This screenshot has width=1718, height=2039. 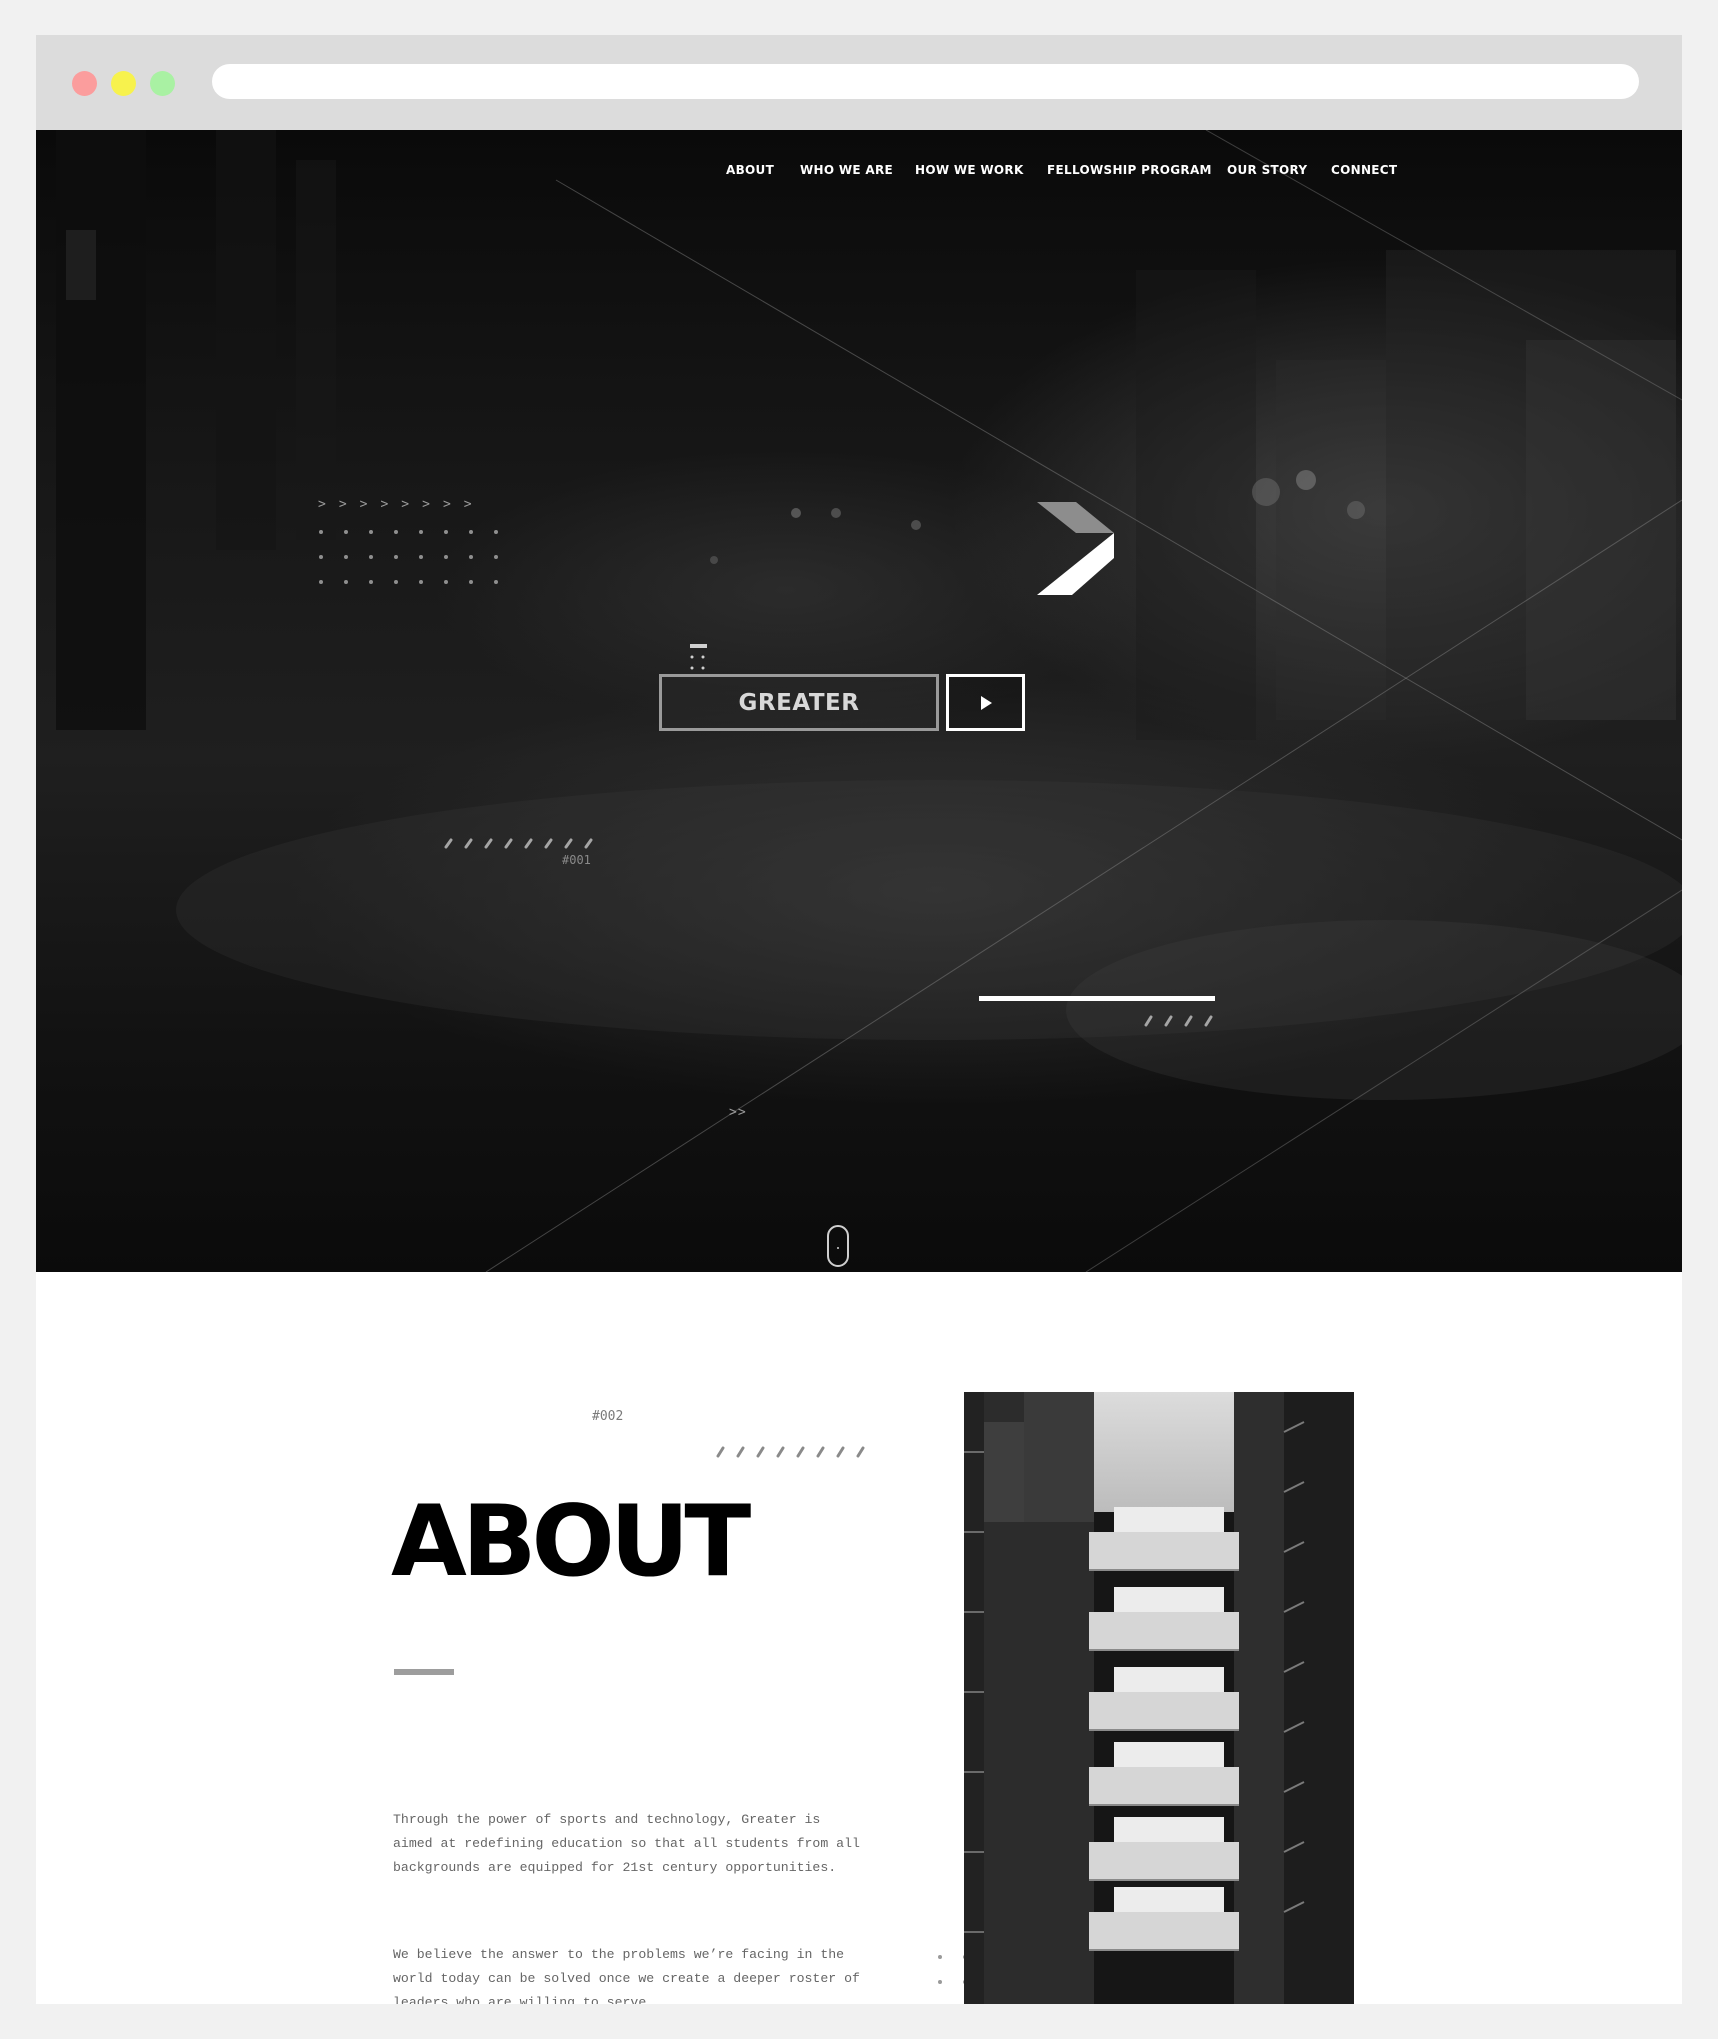 I want to click on about-title: ABOUT, so click(x=571, y=1542).